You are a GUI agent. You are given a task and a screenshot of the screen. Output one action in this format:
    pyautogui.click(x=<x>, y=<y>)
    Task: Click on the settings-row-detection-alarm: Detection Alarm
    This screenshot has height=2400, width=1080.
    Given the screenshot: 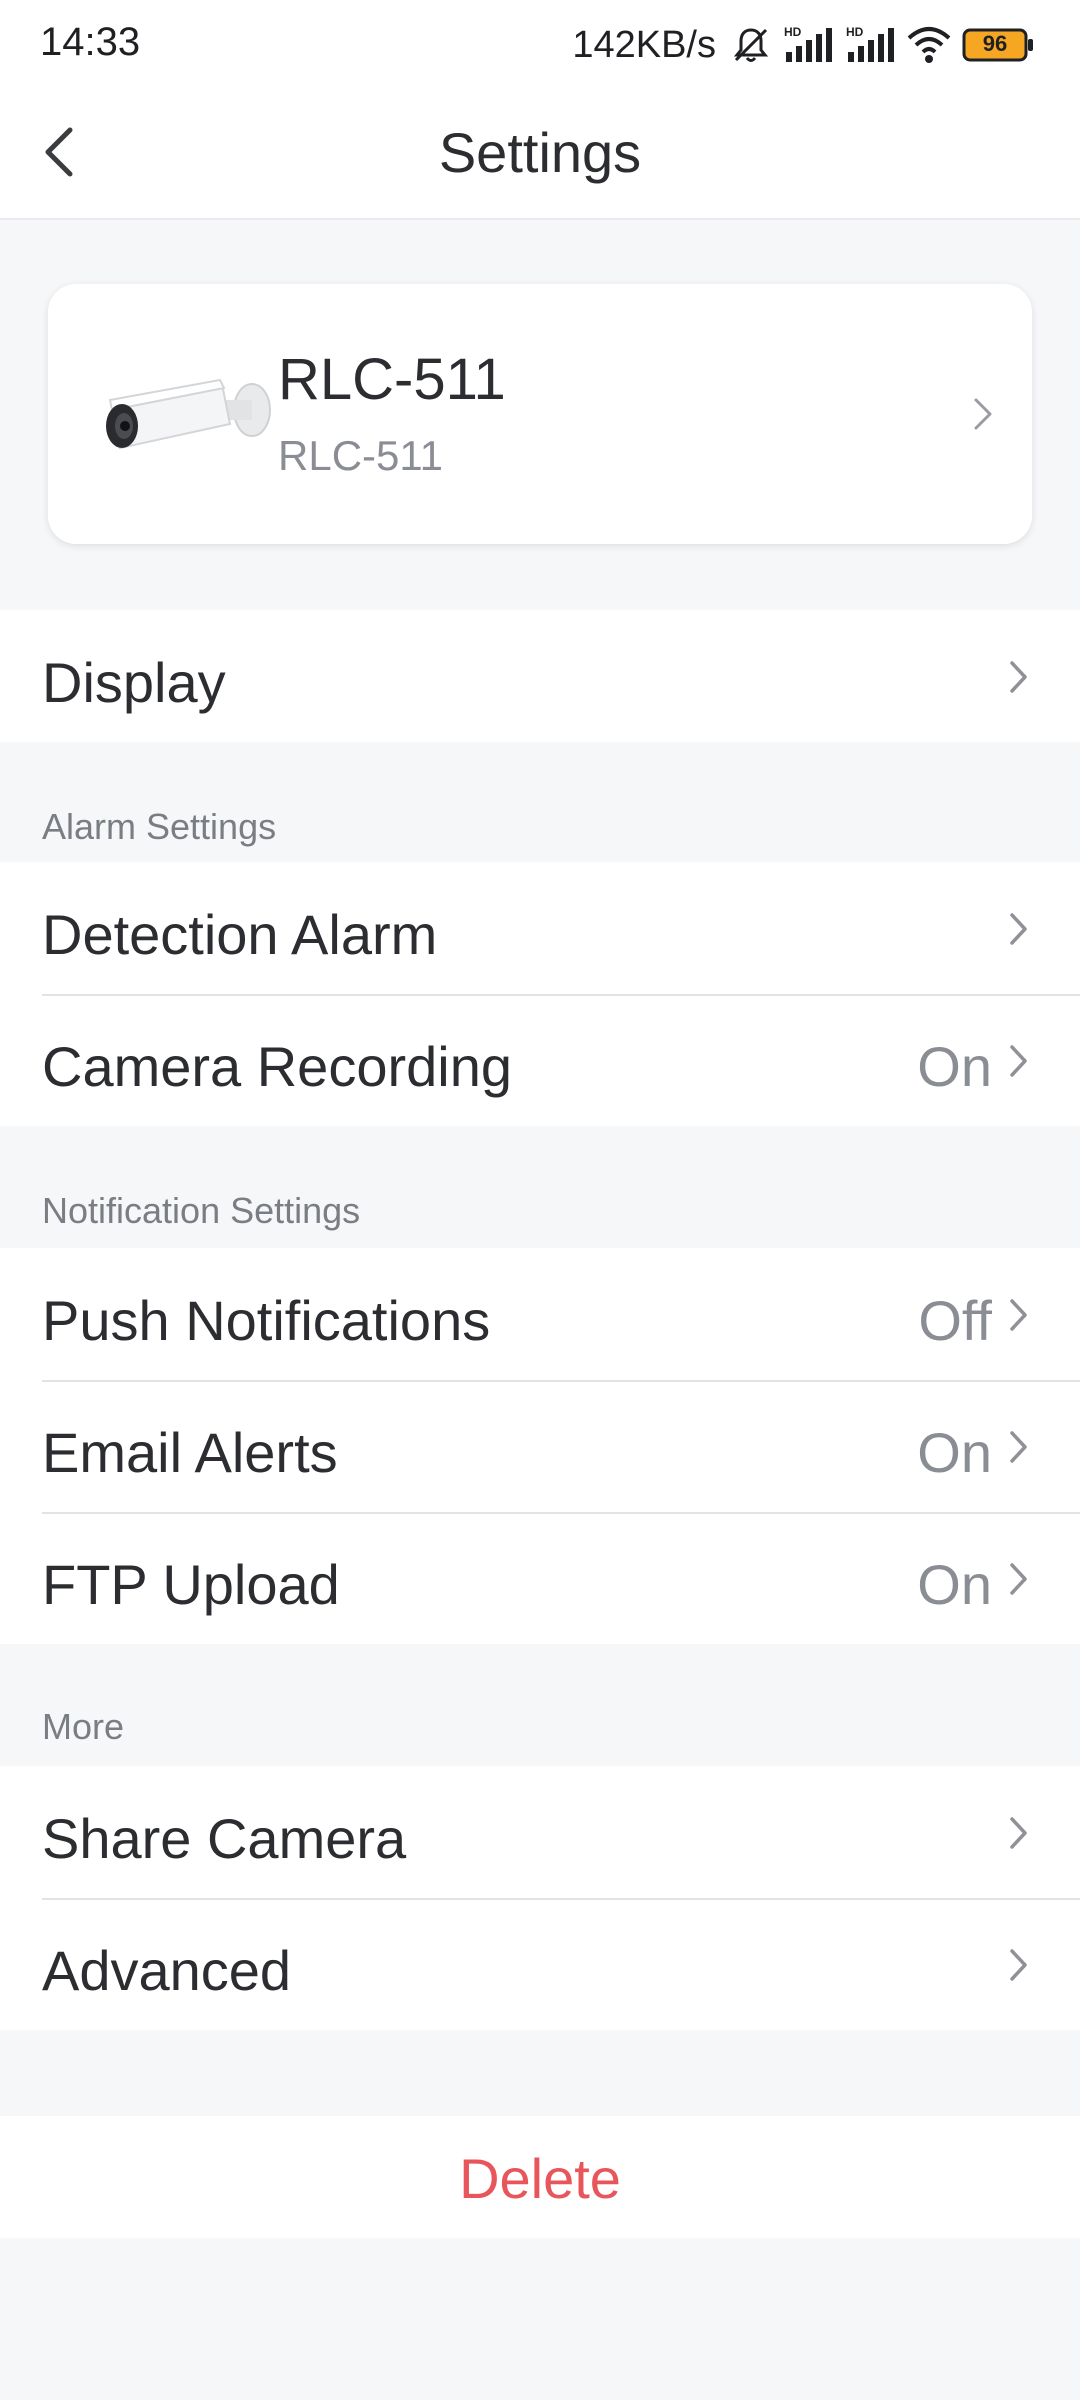 What is the action you would take?
    pyautogui.click(x=540, y=928)
    